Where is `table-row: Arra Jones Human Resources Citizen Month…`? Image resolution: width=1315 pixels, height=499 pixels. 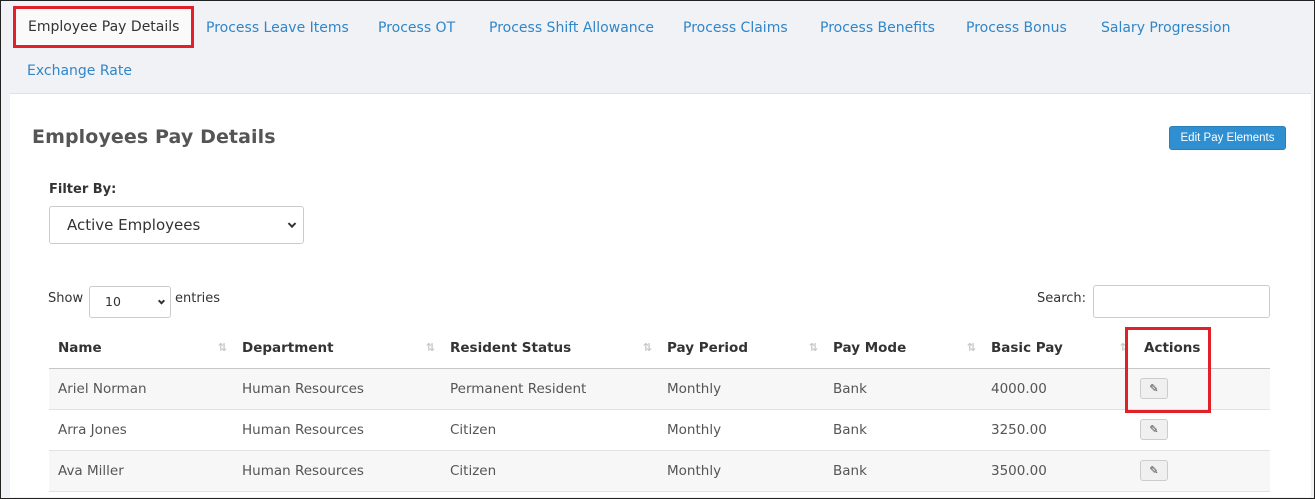 table-row: Arra Jones Human Resources Citizen Month… is located at coordinates (659, 430).